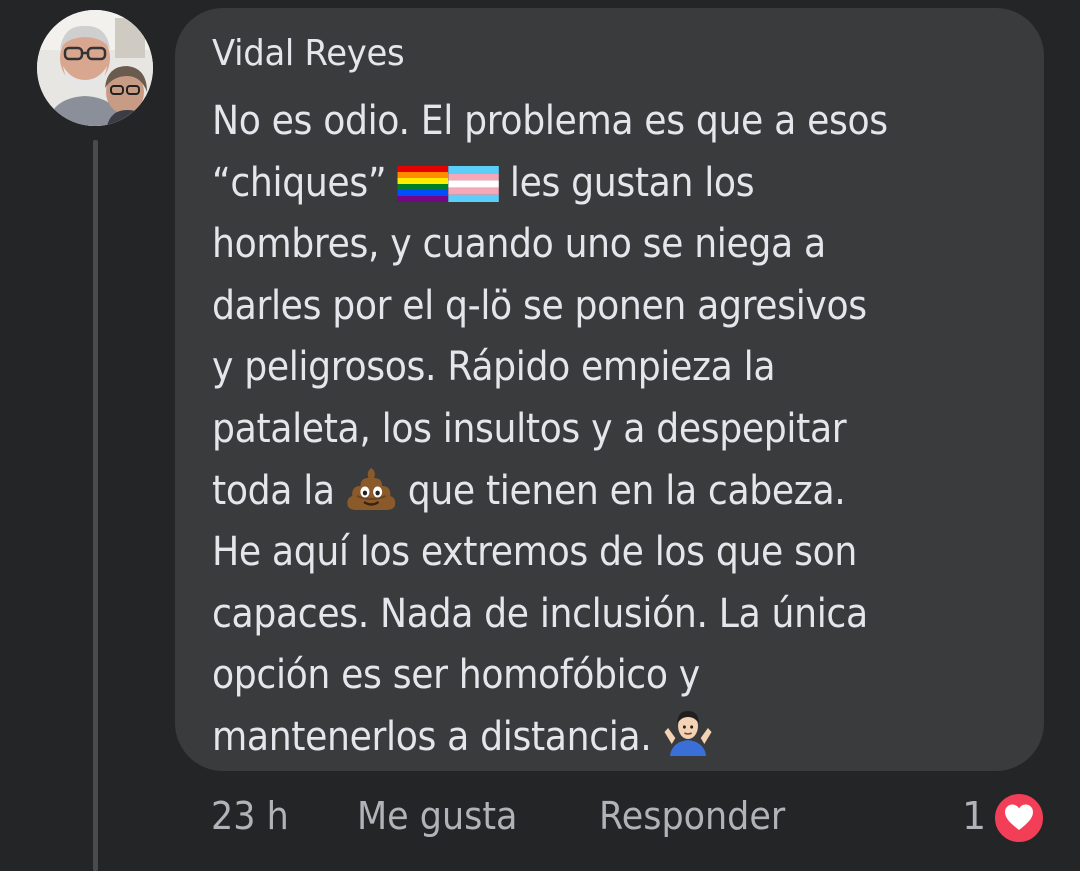 The height and width of the screenshot is (871, 1080). I want to click on comment-line: opción es ser homofóbico y, so click(456, 675).